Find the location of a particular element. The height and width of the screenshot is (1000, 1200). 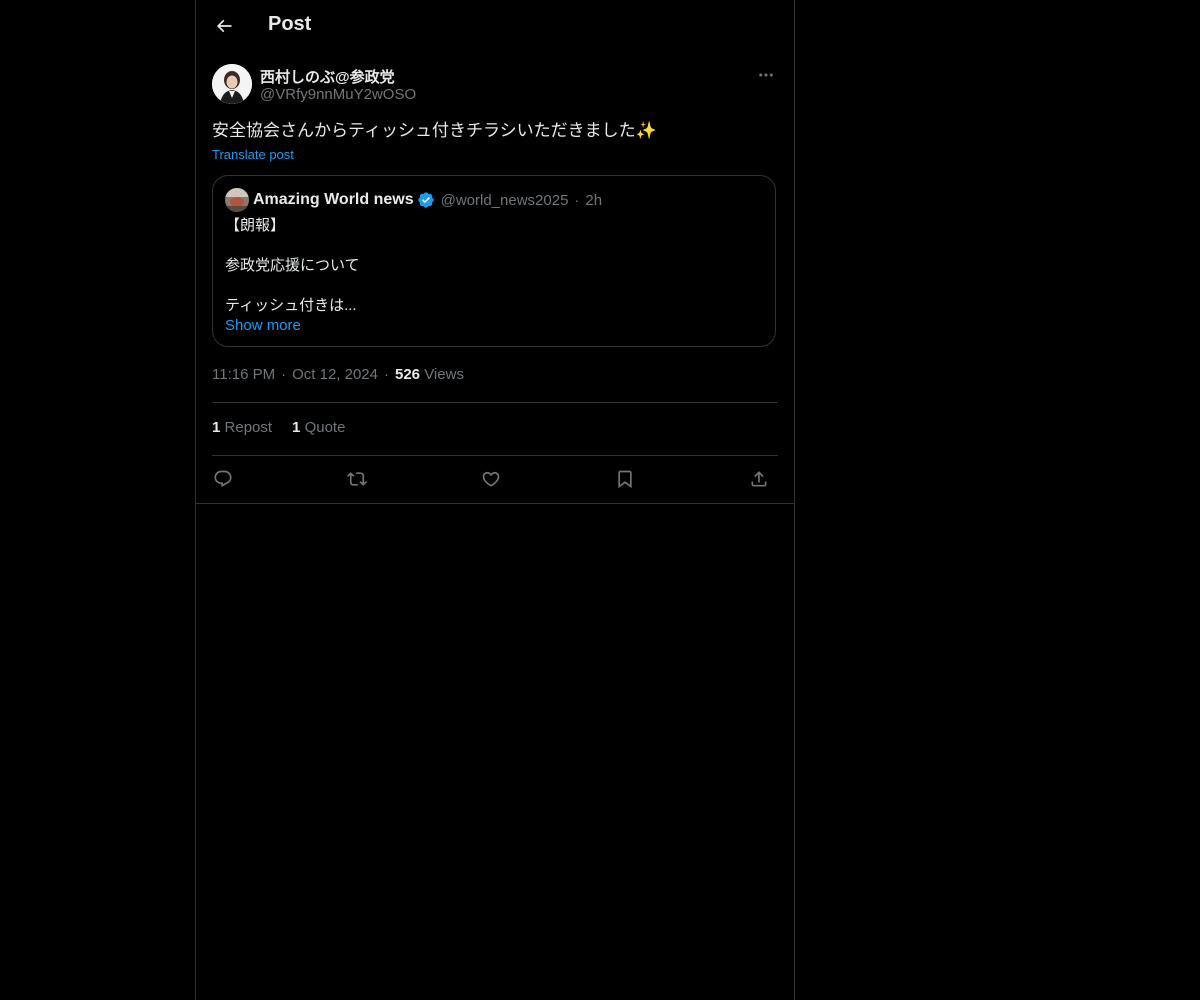

reply-button is located at coordinates (223, 479).